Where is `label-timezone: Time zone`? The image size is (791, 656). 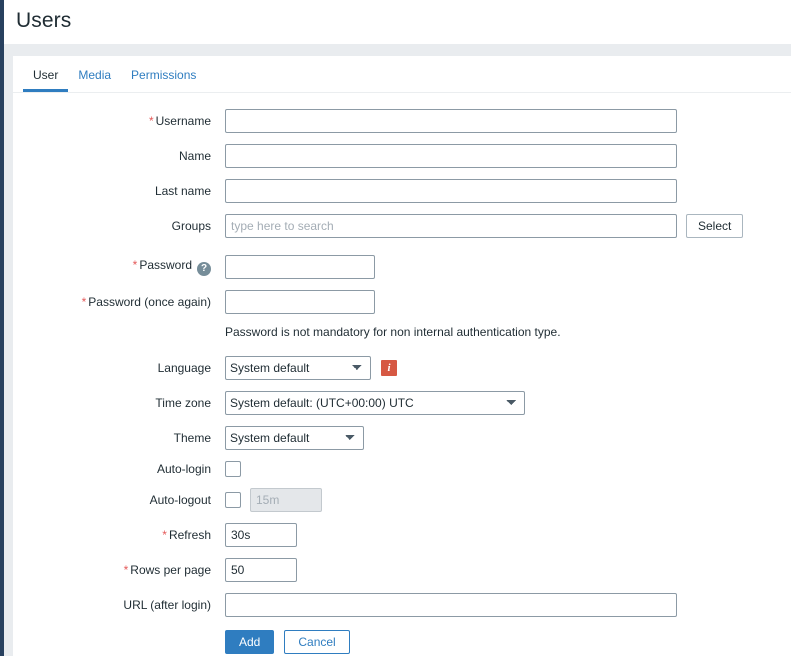
label-timezone: Time zone is located at coordinates (183, 403).